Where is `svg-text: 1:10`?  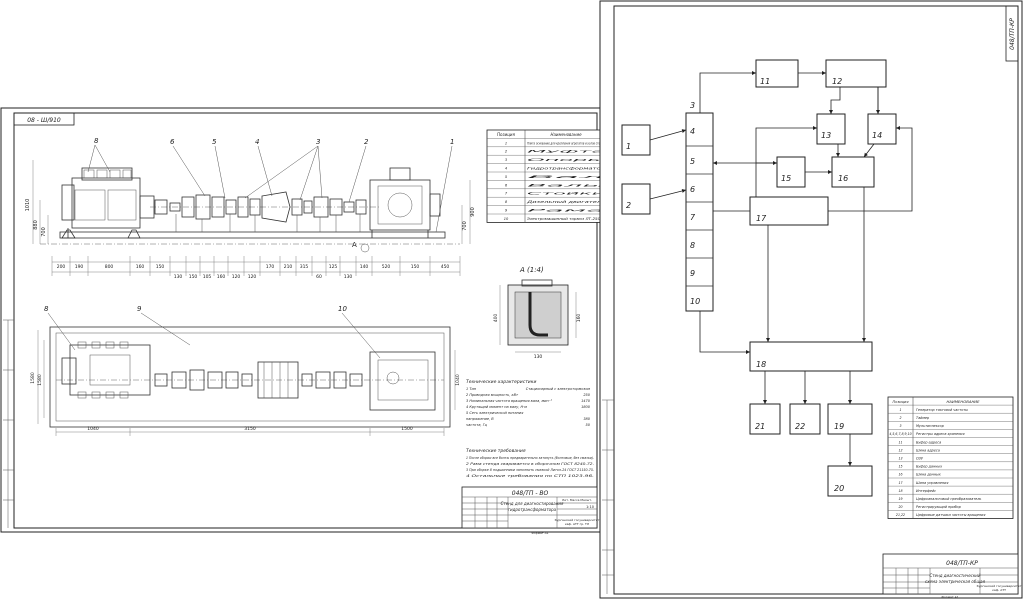
svg-text: 1:10 is located at coordinates (590, 507).